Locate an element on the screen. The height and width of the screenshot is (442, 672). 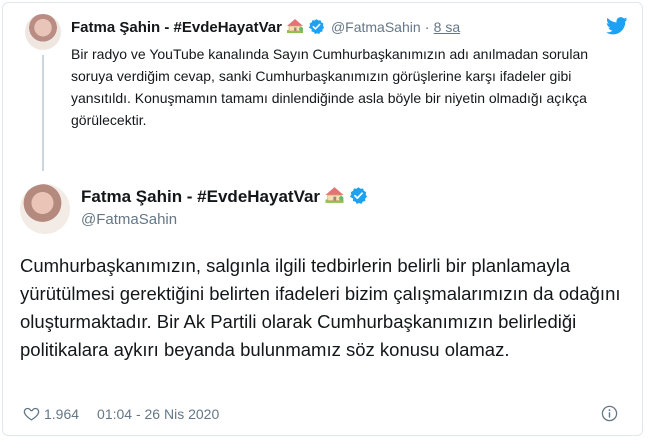
heart-icon is located at coordinates (31, 413).